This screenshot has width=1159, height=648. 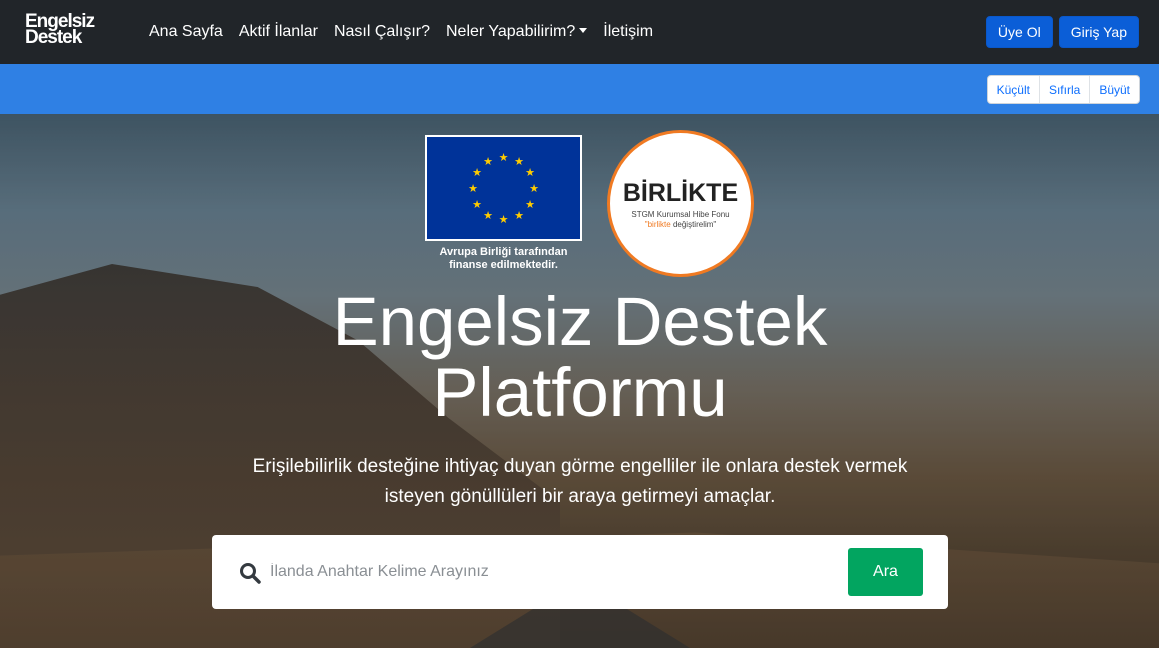 What do you see at coordinates (885, 572) in the screenshot?
I see `search-button: Ara` at bounding box center [885, 572].